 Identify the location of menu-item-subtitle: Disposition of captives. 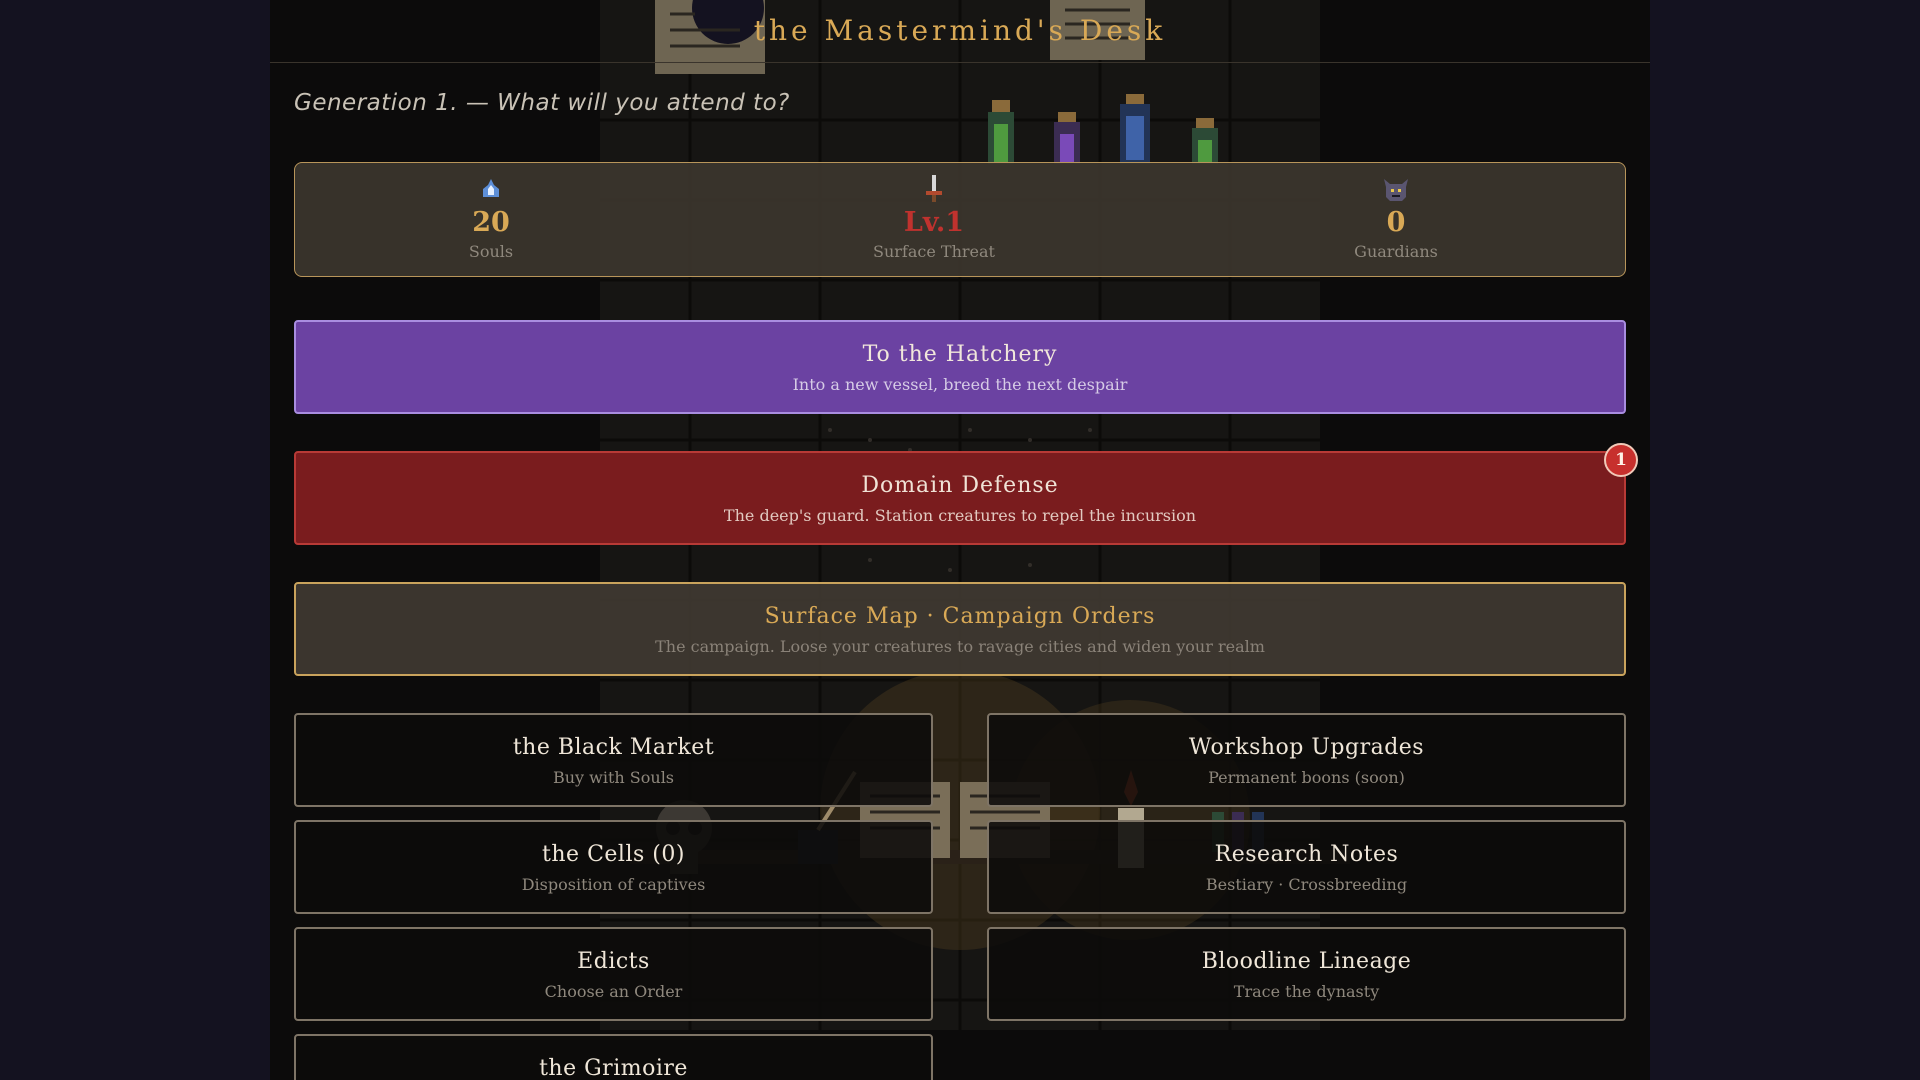
(613, 884).